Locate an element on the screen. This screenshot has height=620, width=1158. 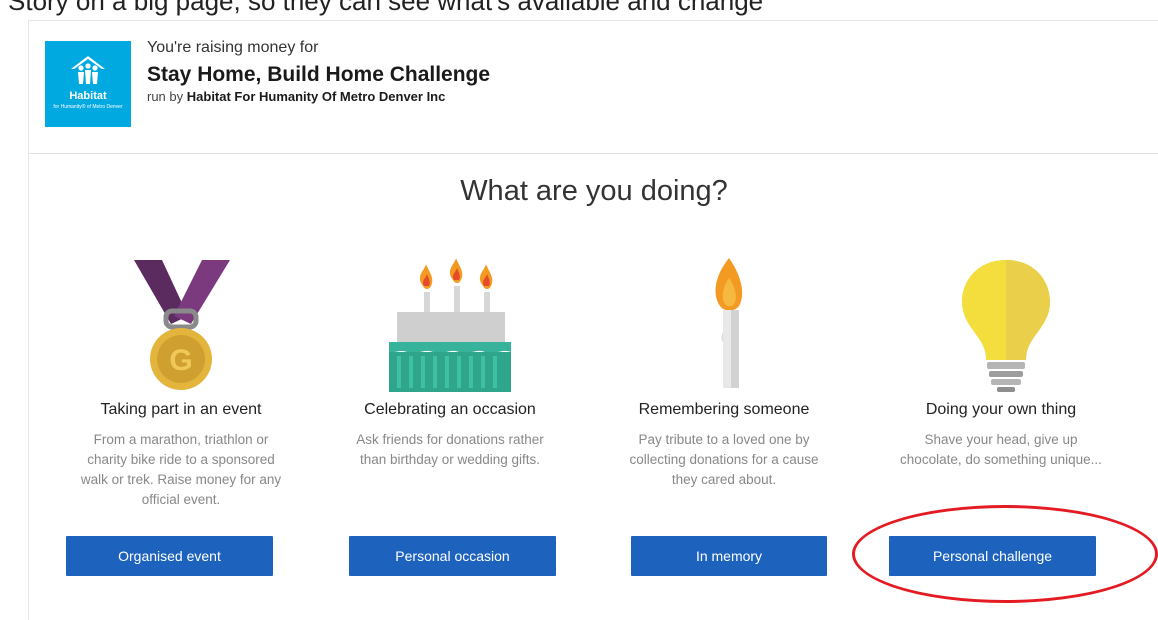
logo-brand-sub: for Humanity® of Metro Denver is located at coordinates (88, 107).